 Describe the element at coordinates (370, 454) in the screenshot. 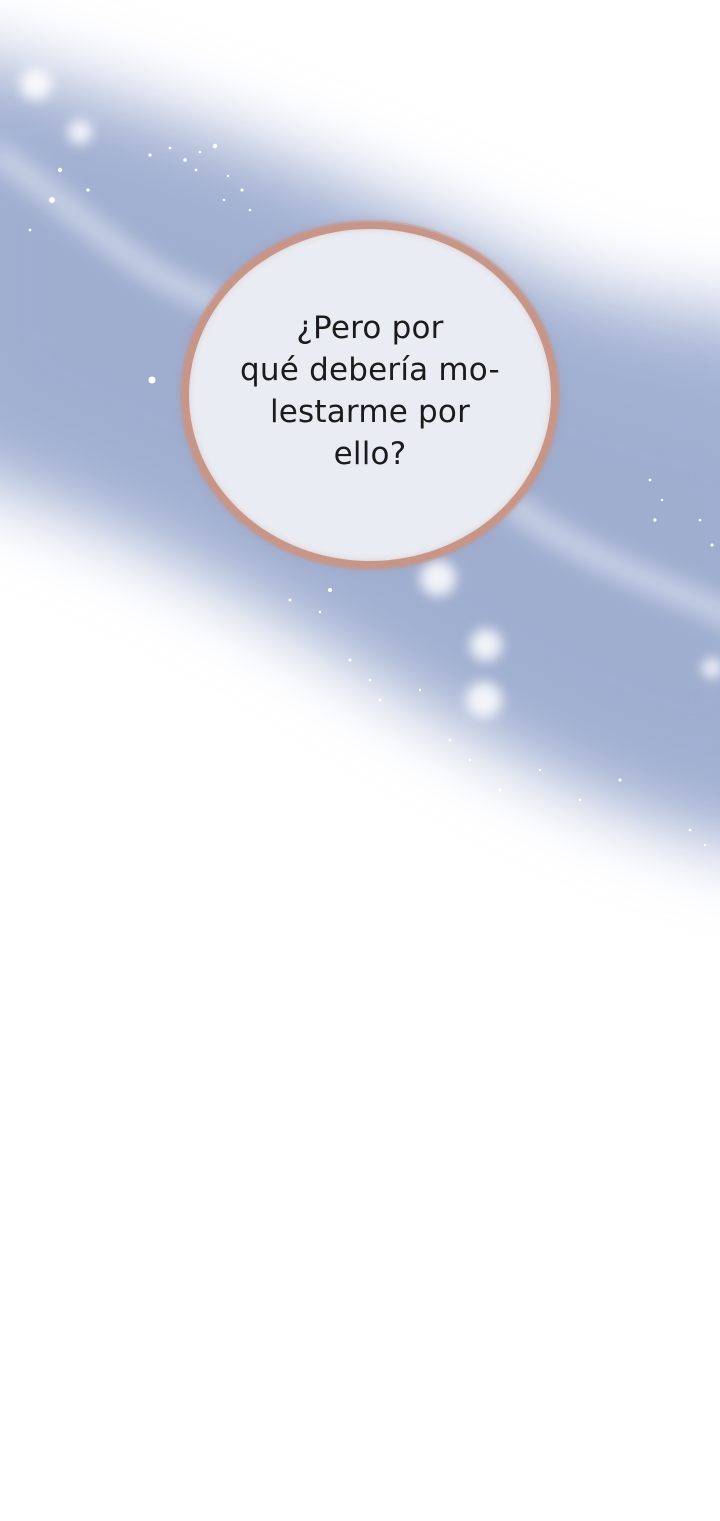

I see `speech-line-4: ello?` at that location.